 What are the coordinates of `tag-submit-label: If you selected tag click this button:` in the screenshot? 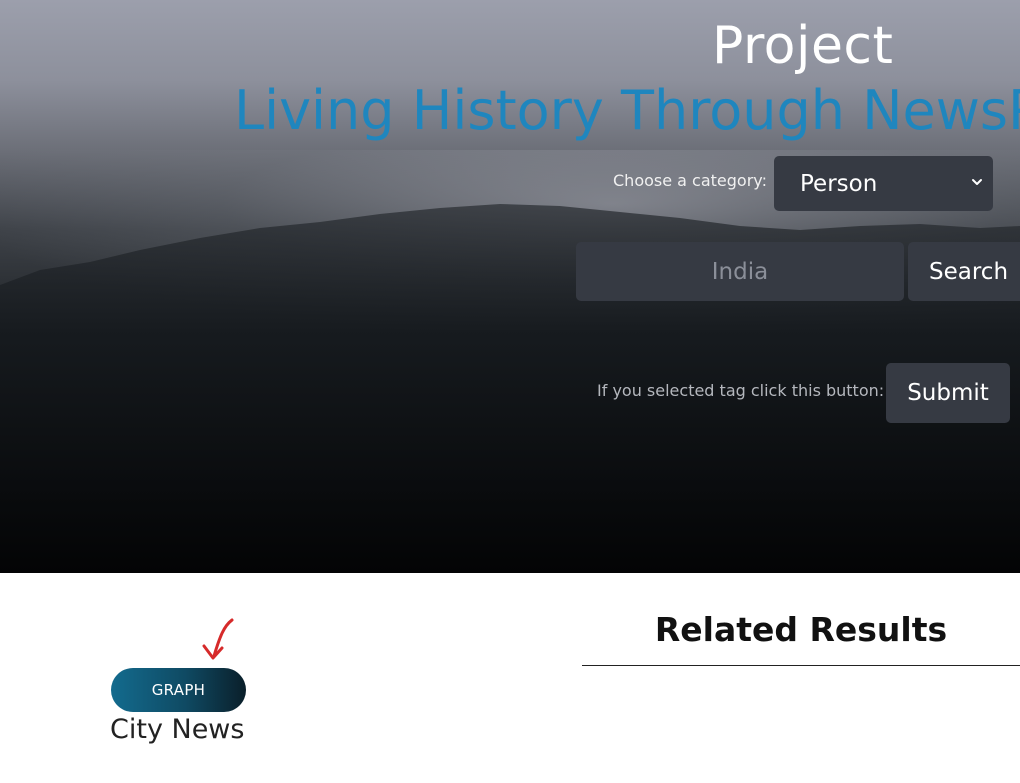 It's located at (741, 390).